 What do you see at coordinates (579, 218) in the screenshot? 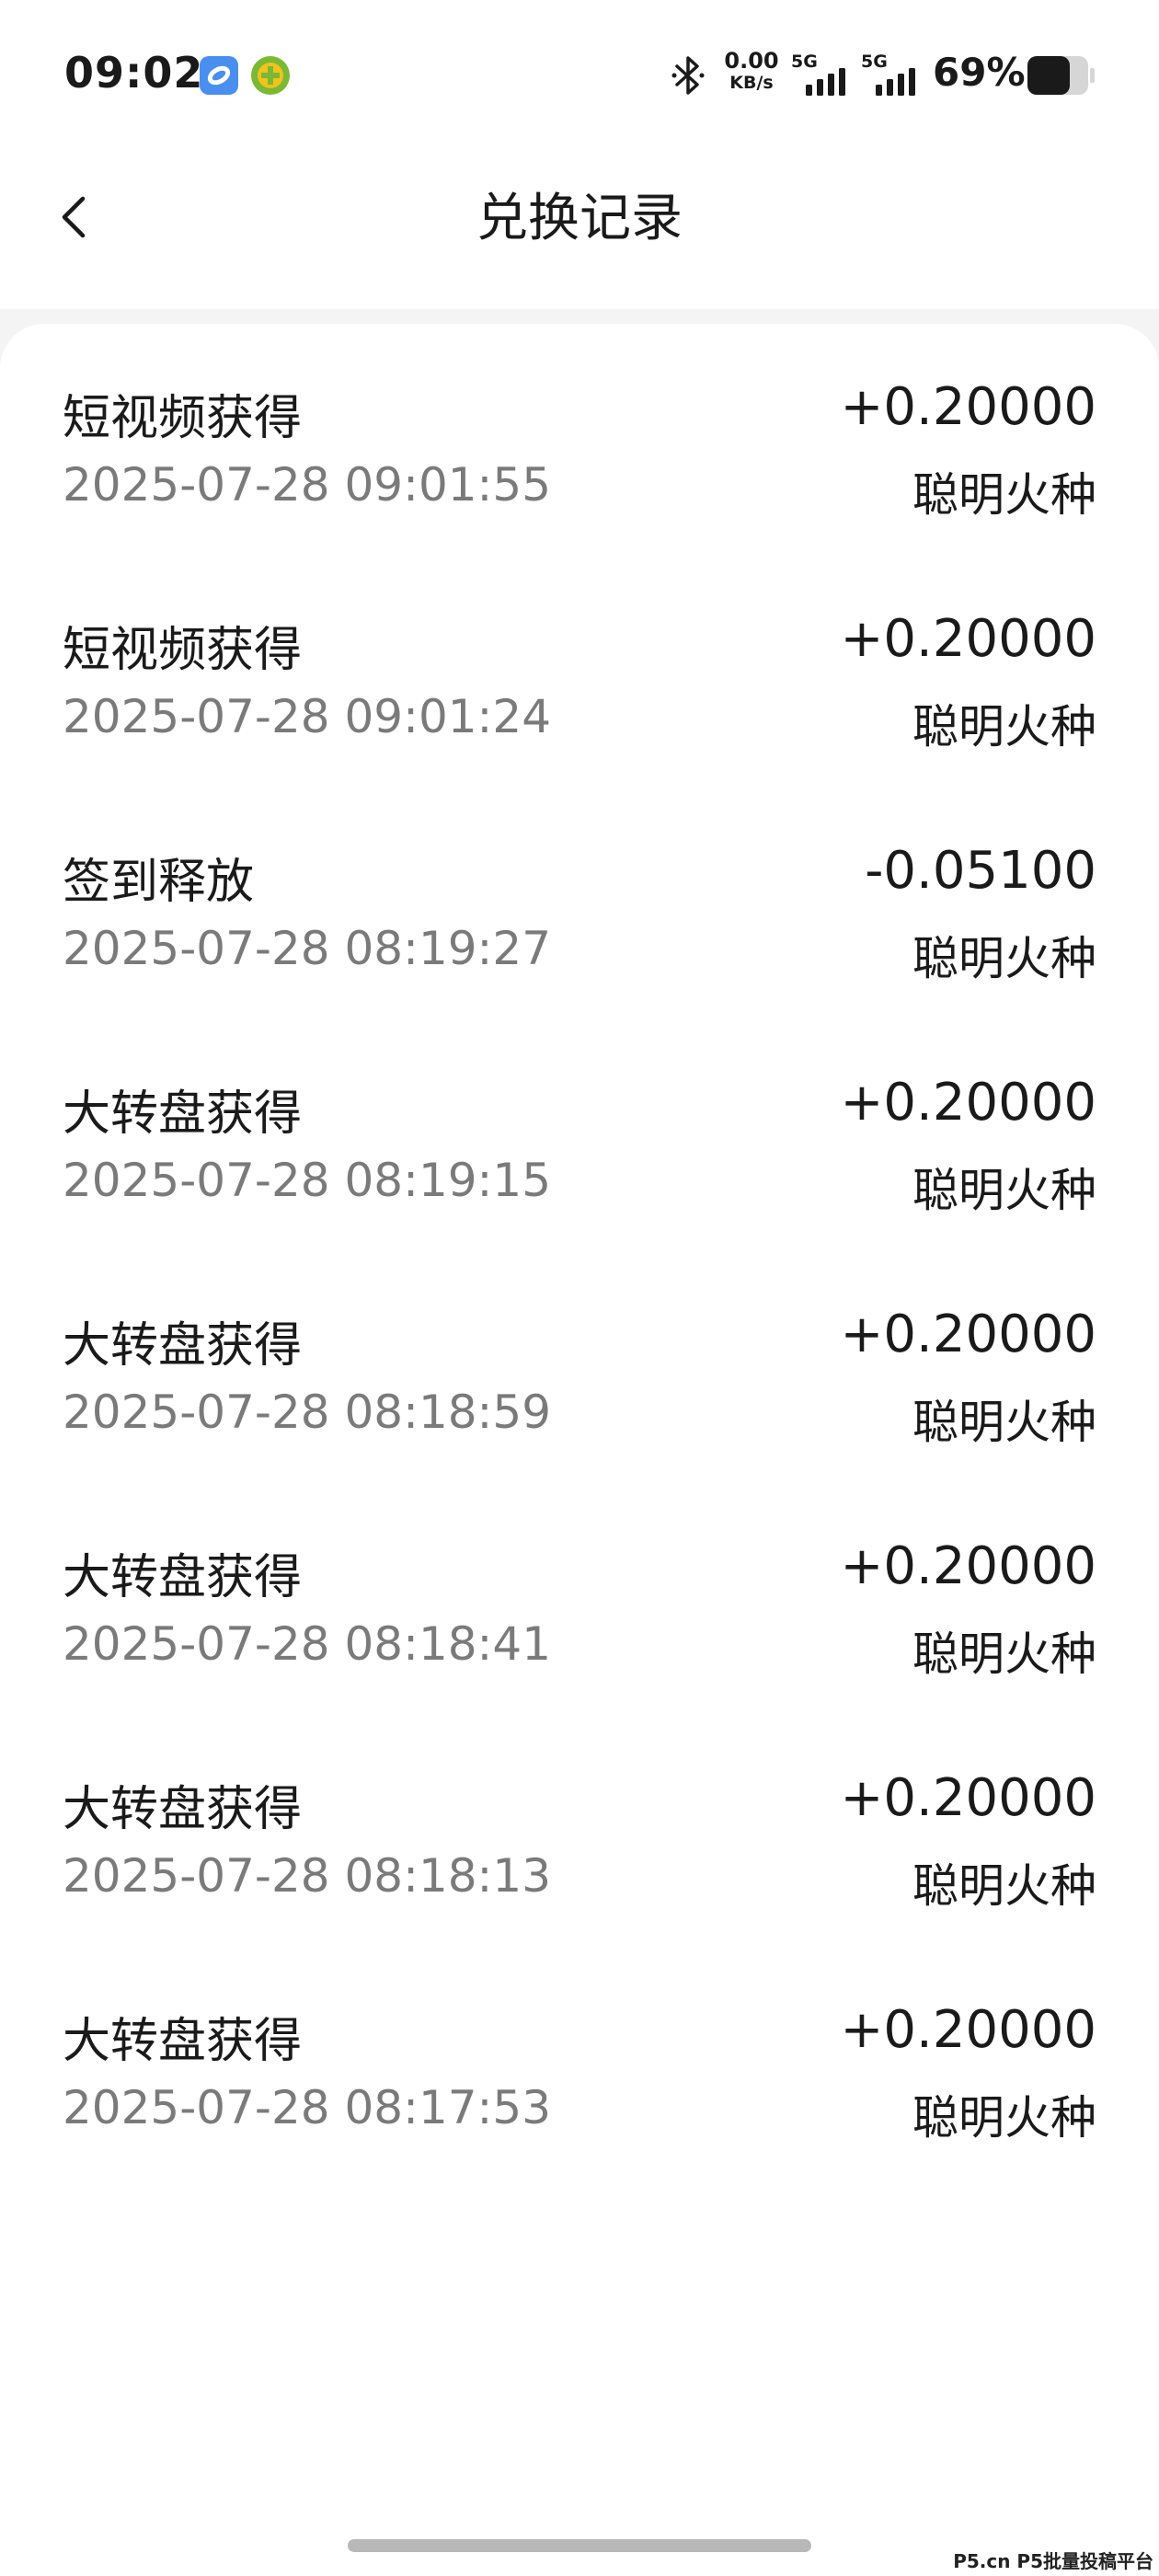
I see `page-title: 兑换记录` at bounding box center [579, 218].